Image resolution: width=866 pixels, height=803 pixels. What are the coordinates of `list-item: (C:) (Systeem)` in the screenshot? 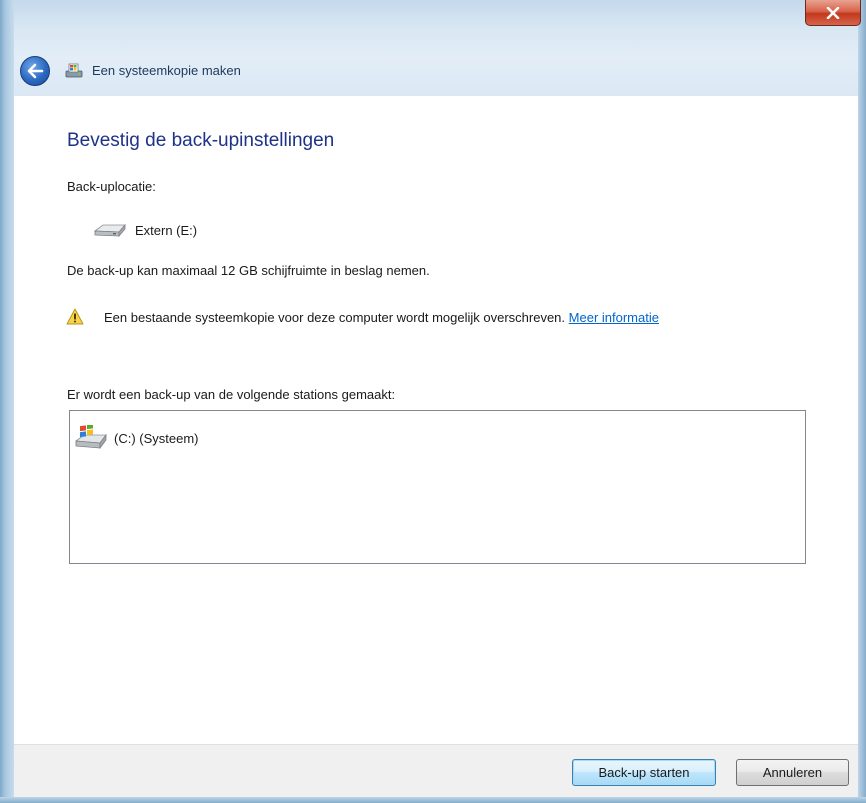 It's located at (136, 438).